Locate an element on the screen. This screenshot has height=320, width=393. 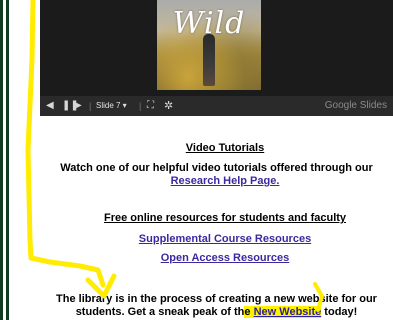
new-website-link: New Website is located at coordinates (287, 312).